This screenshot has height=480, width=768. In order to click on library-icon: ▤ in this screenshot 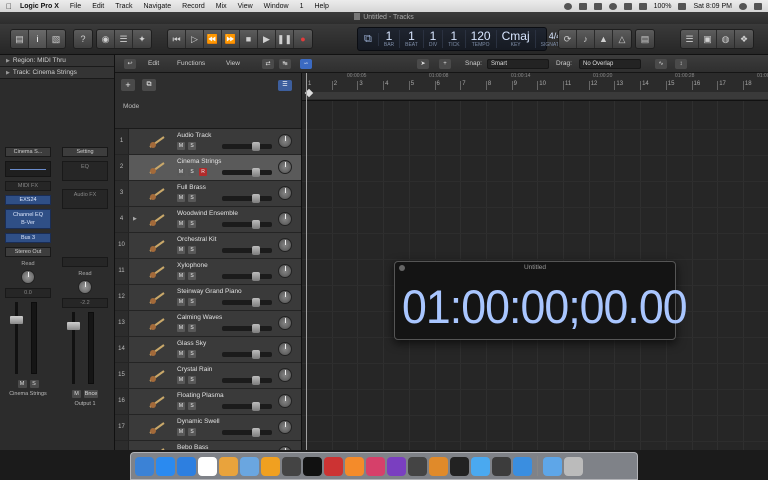, I will do `click(20, 39)`.